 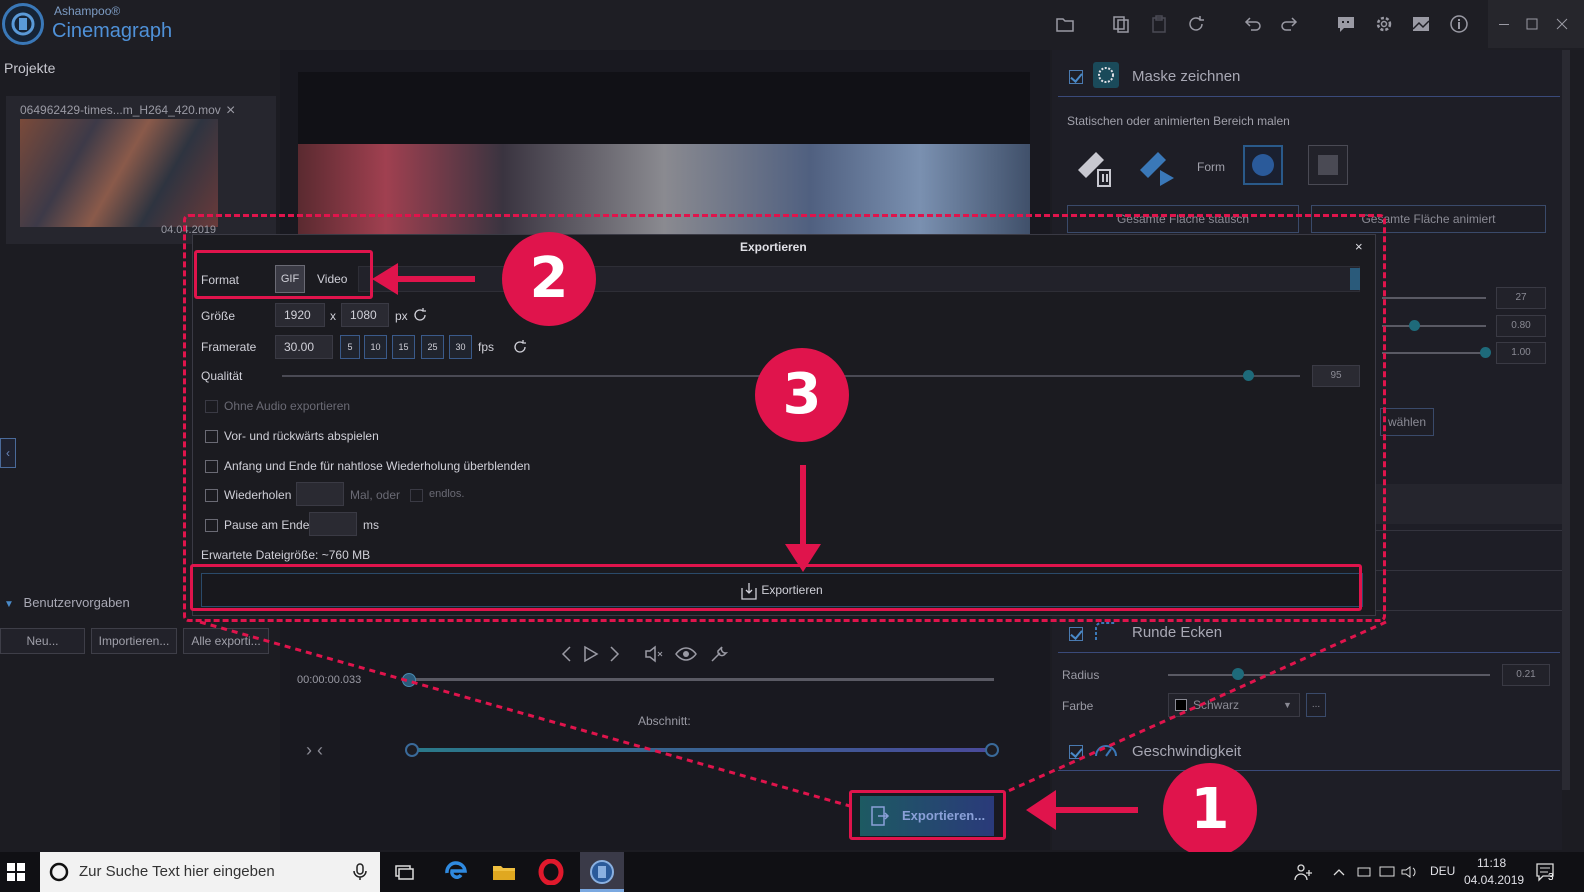 I want to click on mute-icon, so click(x=654, y=654).